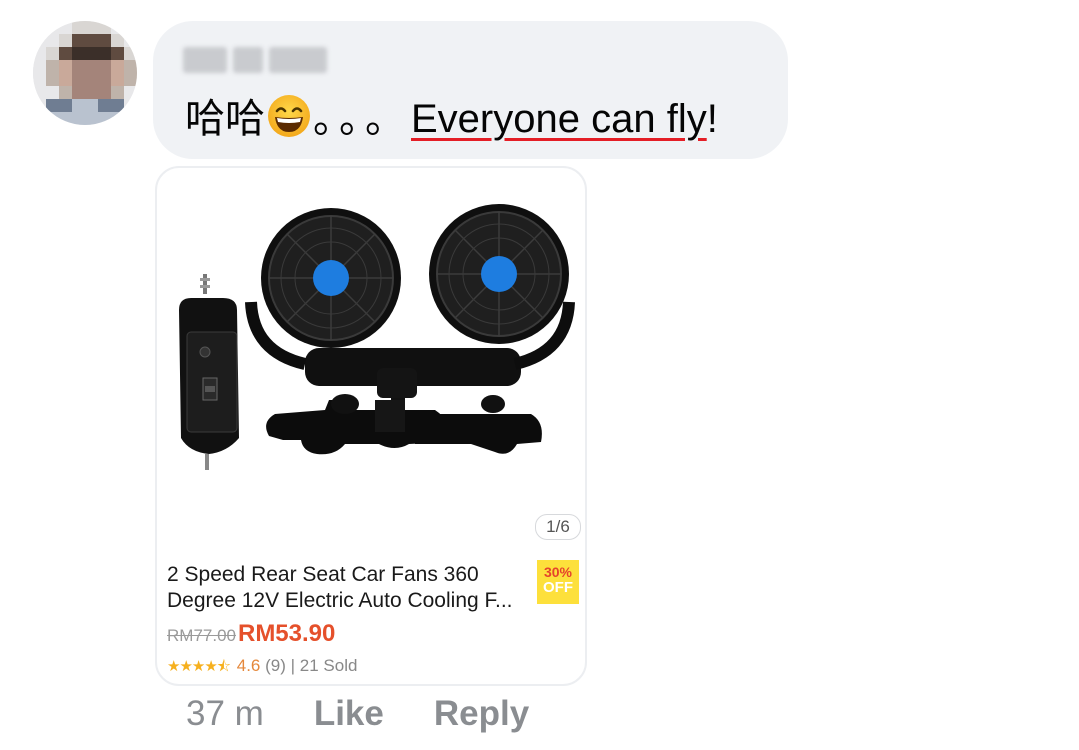 The width and height of the screenshot is (1079, 750). I want to click on comment-link: Everyone can fly, so click(559, 119).